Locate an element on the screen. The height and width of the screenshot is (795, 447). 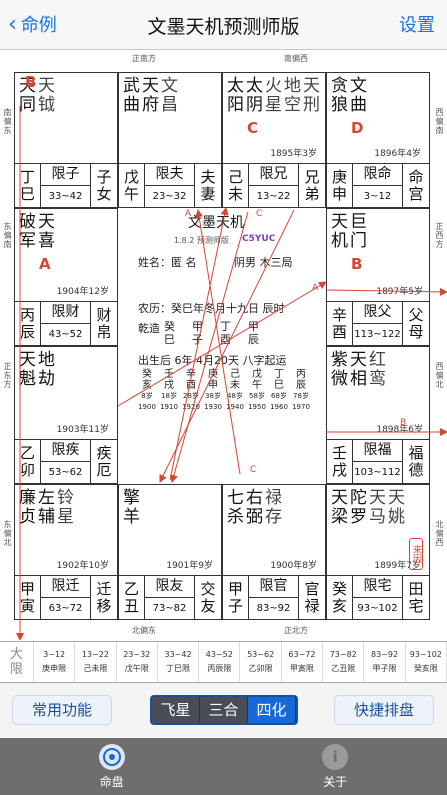
tab-label: 关于 is located at coordinates (335, 781).